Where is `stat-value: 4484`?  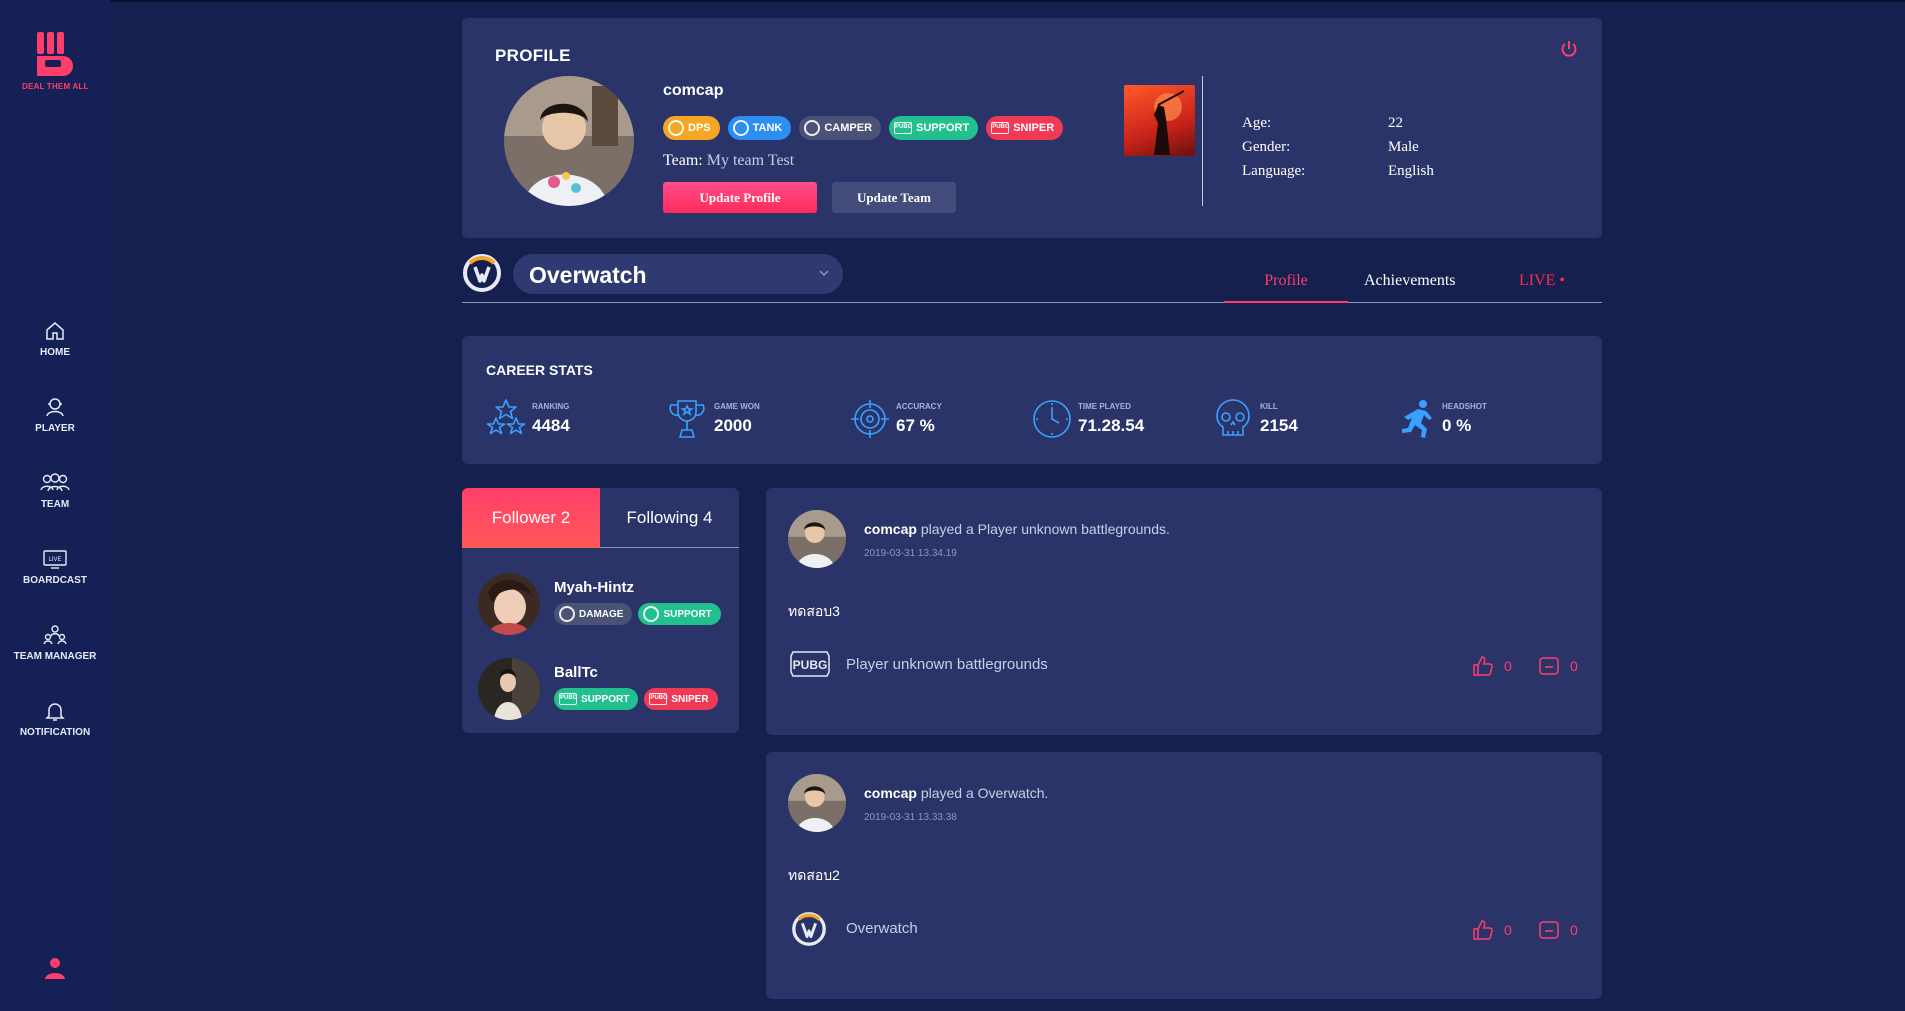 stat-value: 4484 is located at coordinates (551, 425).